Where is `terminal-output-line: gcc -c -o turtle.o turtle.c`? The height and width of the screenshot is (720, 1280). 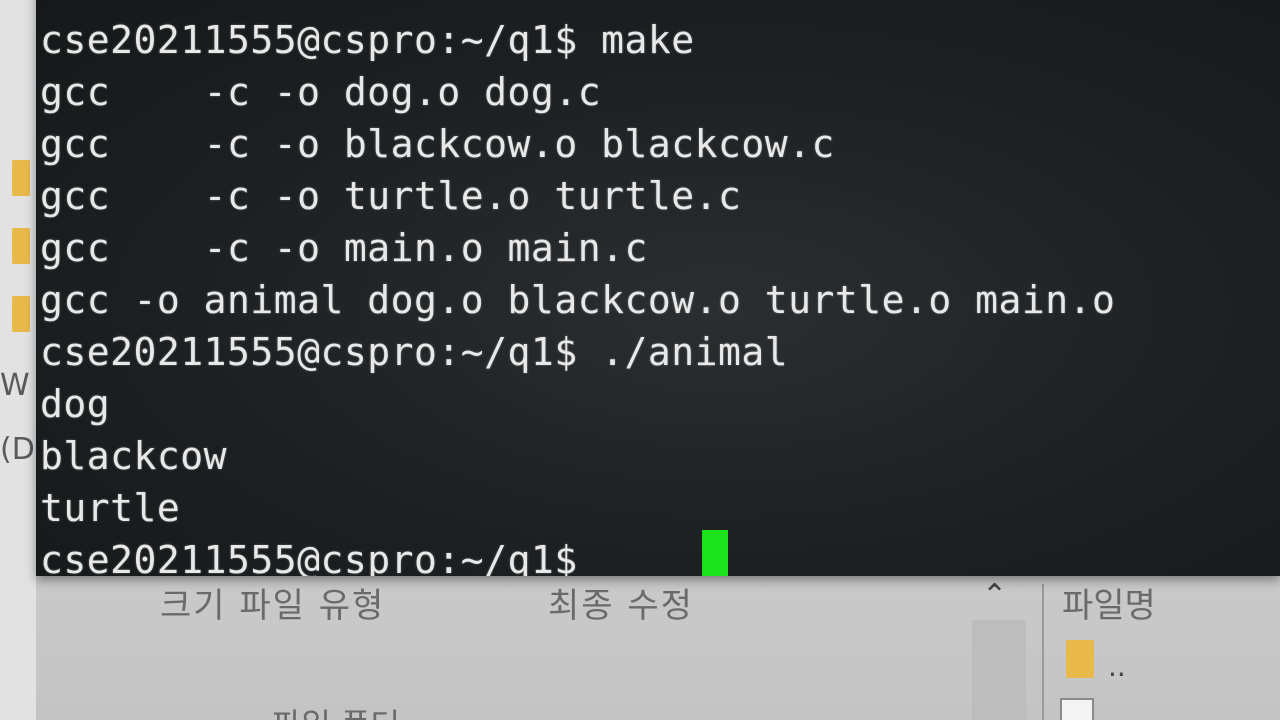
terminal-output-line: gcc -c -o turtle.o turtle.c is located at coordinates (391, 196).